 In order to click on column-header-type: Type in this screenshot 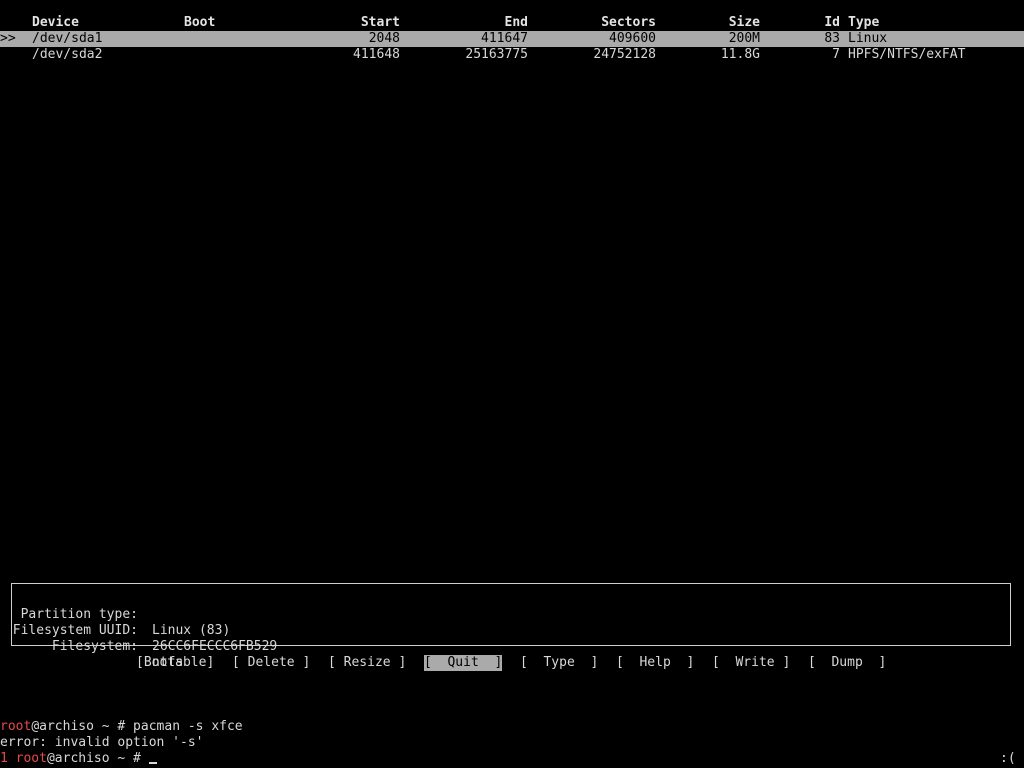, I will do `click(863, 23)`.